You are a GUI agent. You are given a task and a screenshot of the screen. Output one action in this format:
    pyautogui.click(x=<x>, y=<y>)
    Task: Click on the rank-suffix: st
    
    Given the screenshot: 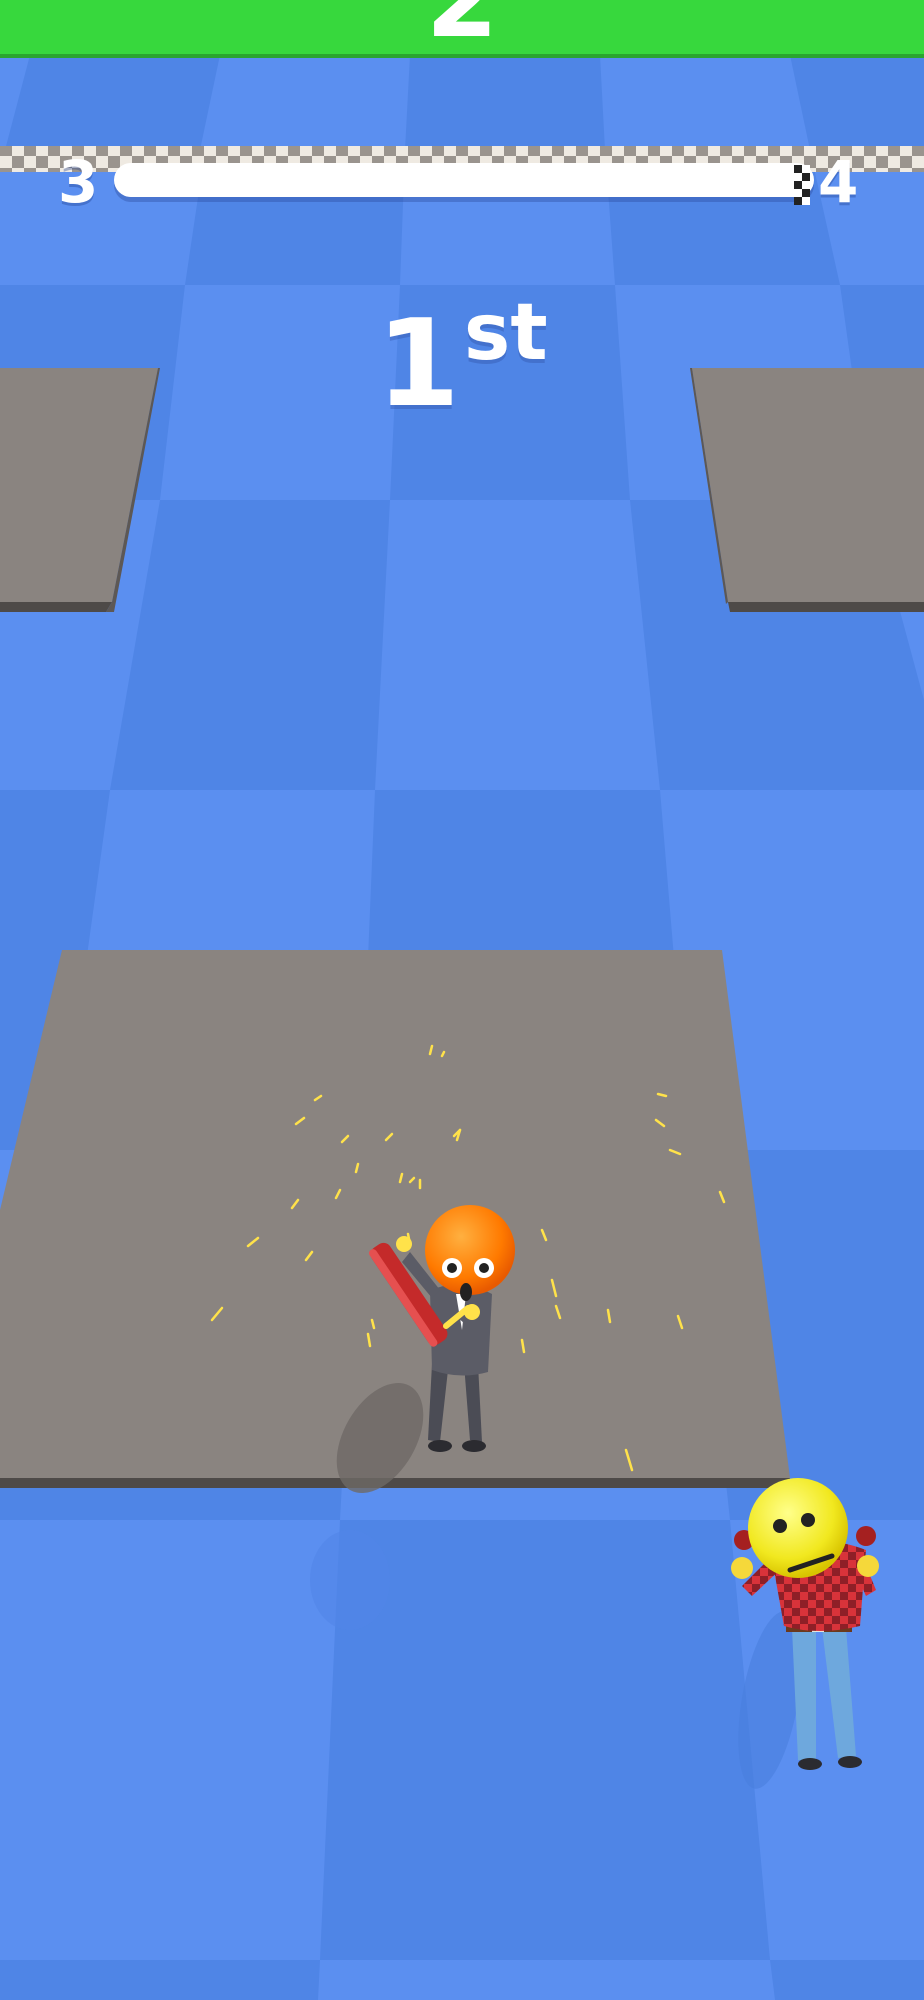 What is the action you would take?
    pyautogui.click(x=505, y=333)
    